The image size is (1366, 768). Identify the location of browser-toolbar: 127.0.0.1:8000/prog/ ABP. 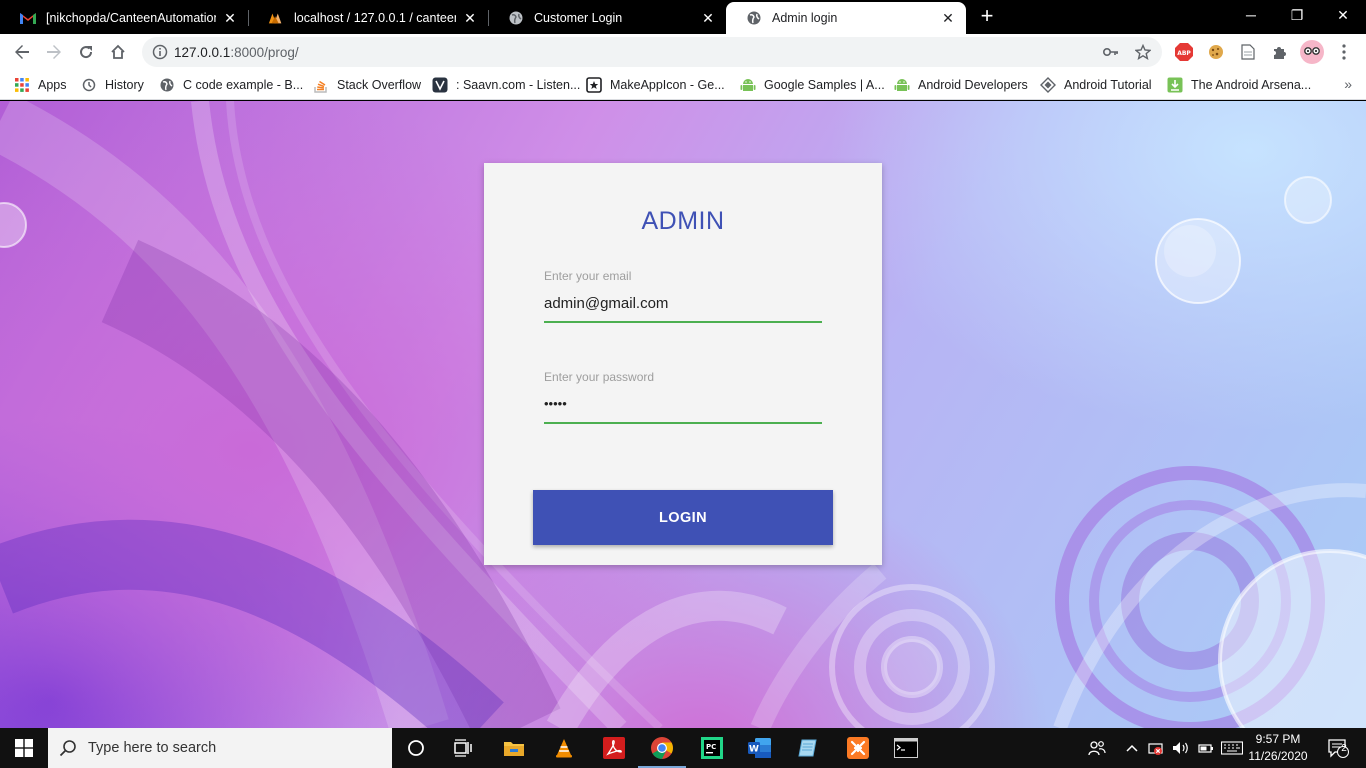
(683, 52).